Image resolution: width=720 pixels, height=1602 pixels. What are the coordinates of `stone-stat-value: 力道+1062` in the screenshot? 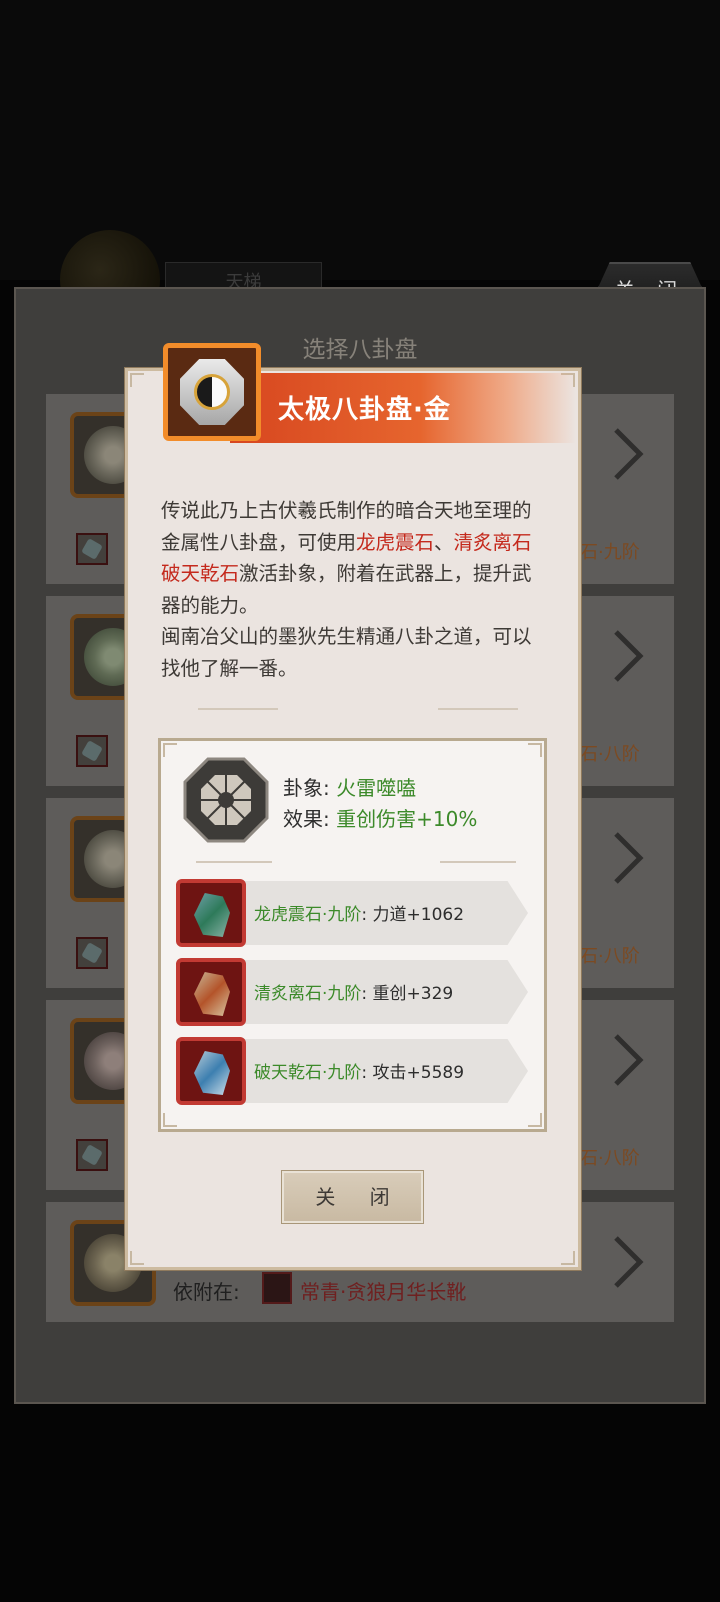 It's located at (418, 915).